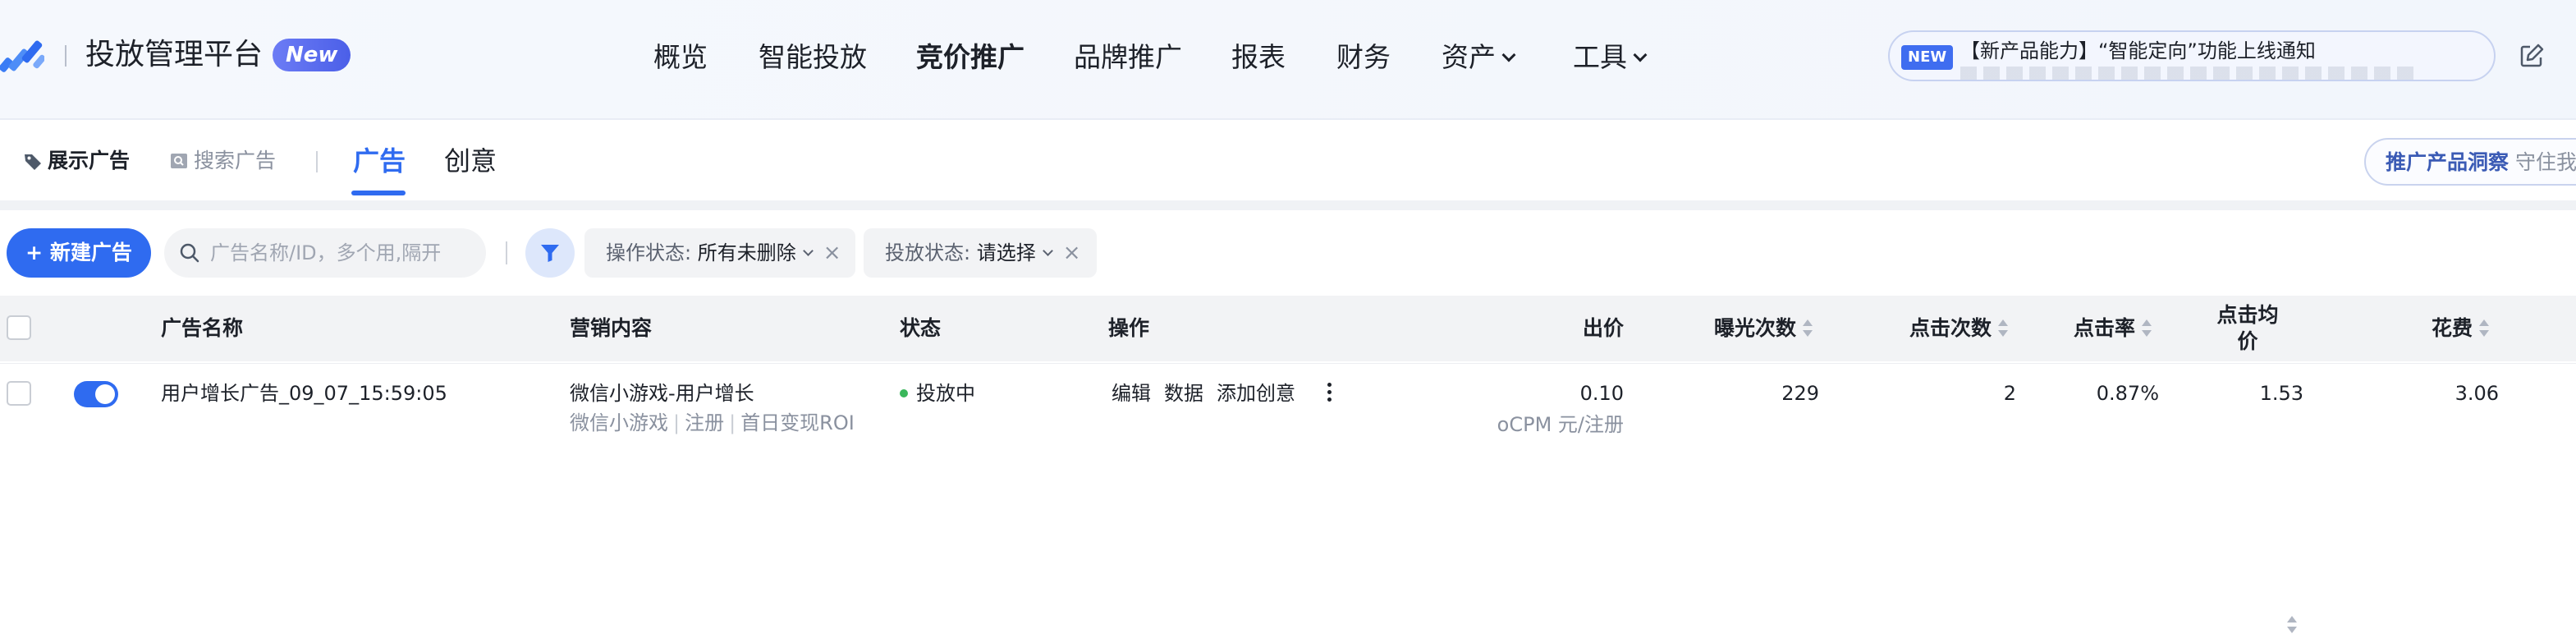 This screenshot has width=2576, height=634. What do you see at coordinates (79, 253) in the screenshot?
I see `new-ad-button: + 新建广告` at bounding box center [79, 253].